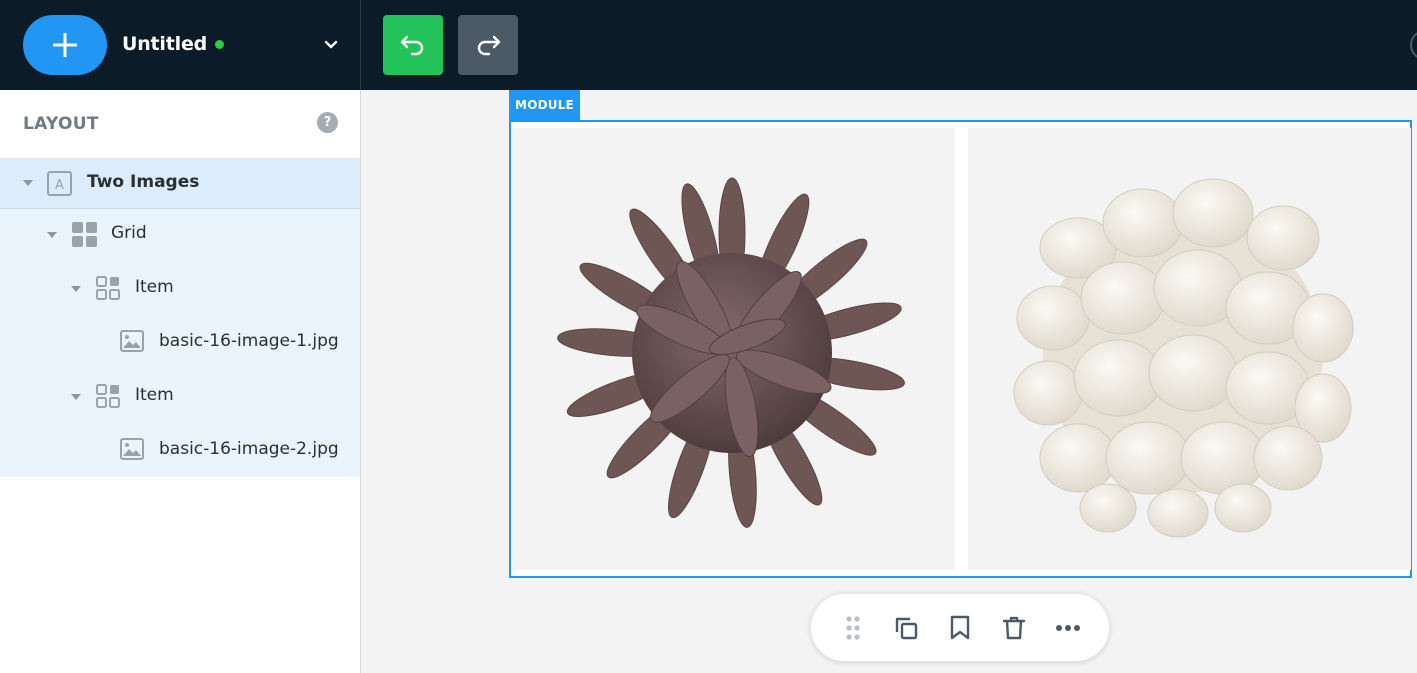 This screenshot has width=1417, height=673. What do you see at coordinates (180, 234) in the screenshot?
I see `tree-item-grid: Grid` at bounding box center [180, 234].